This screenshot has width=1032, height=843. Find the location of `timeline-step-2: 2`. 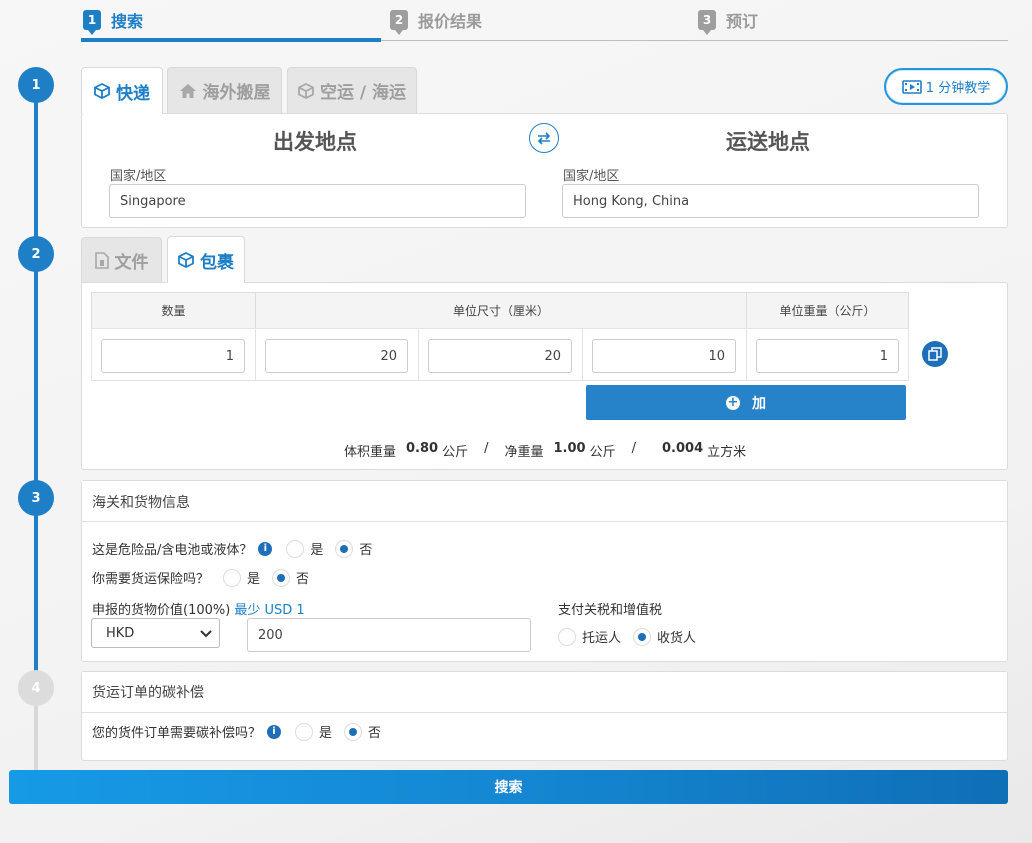

timeline-step-2: 2 is located at coordinates (36, 254).